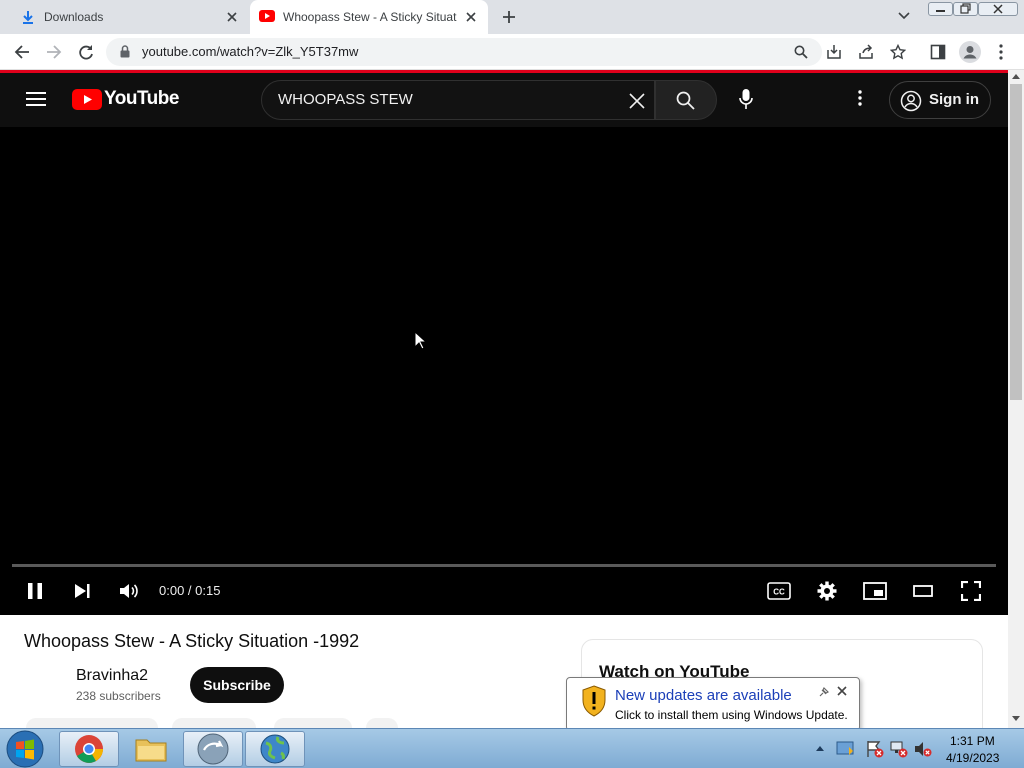  I want to click on page-scrollbar, so click(1016, 399).